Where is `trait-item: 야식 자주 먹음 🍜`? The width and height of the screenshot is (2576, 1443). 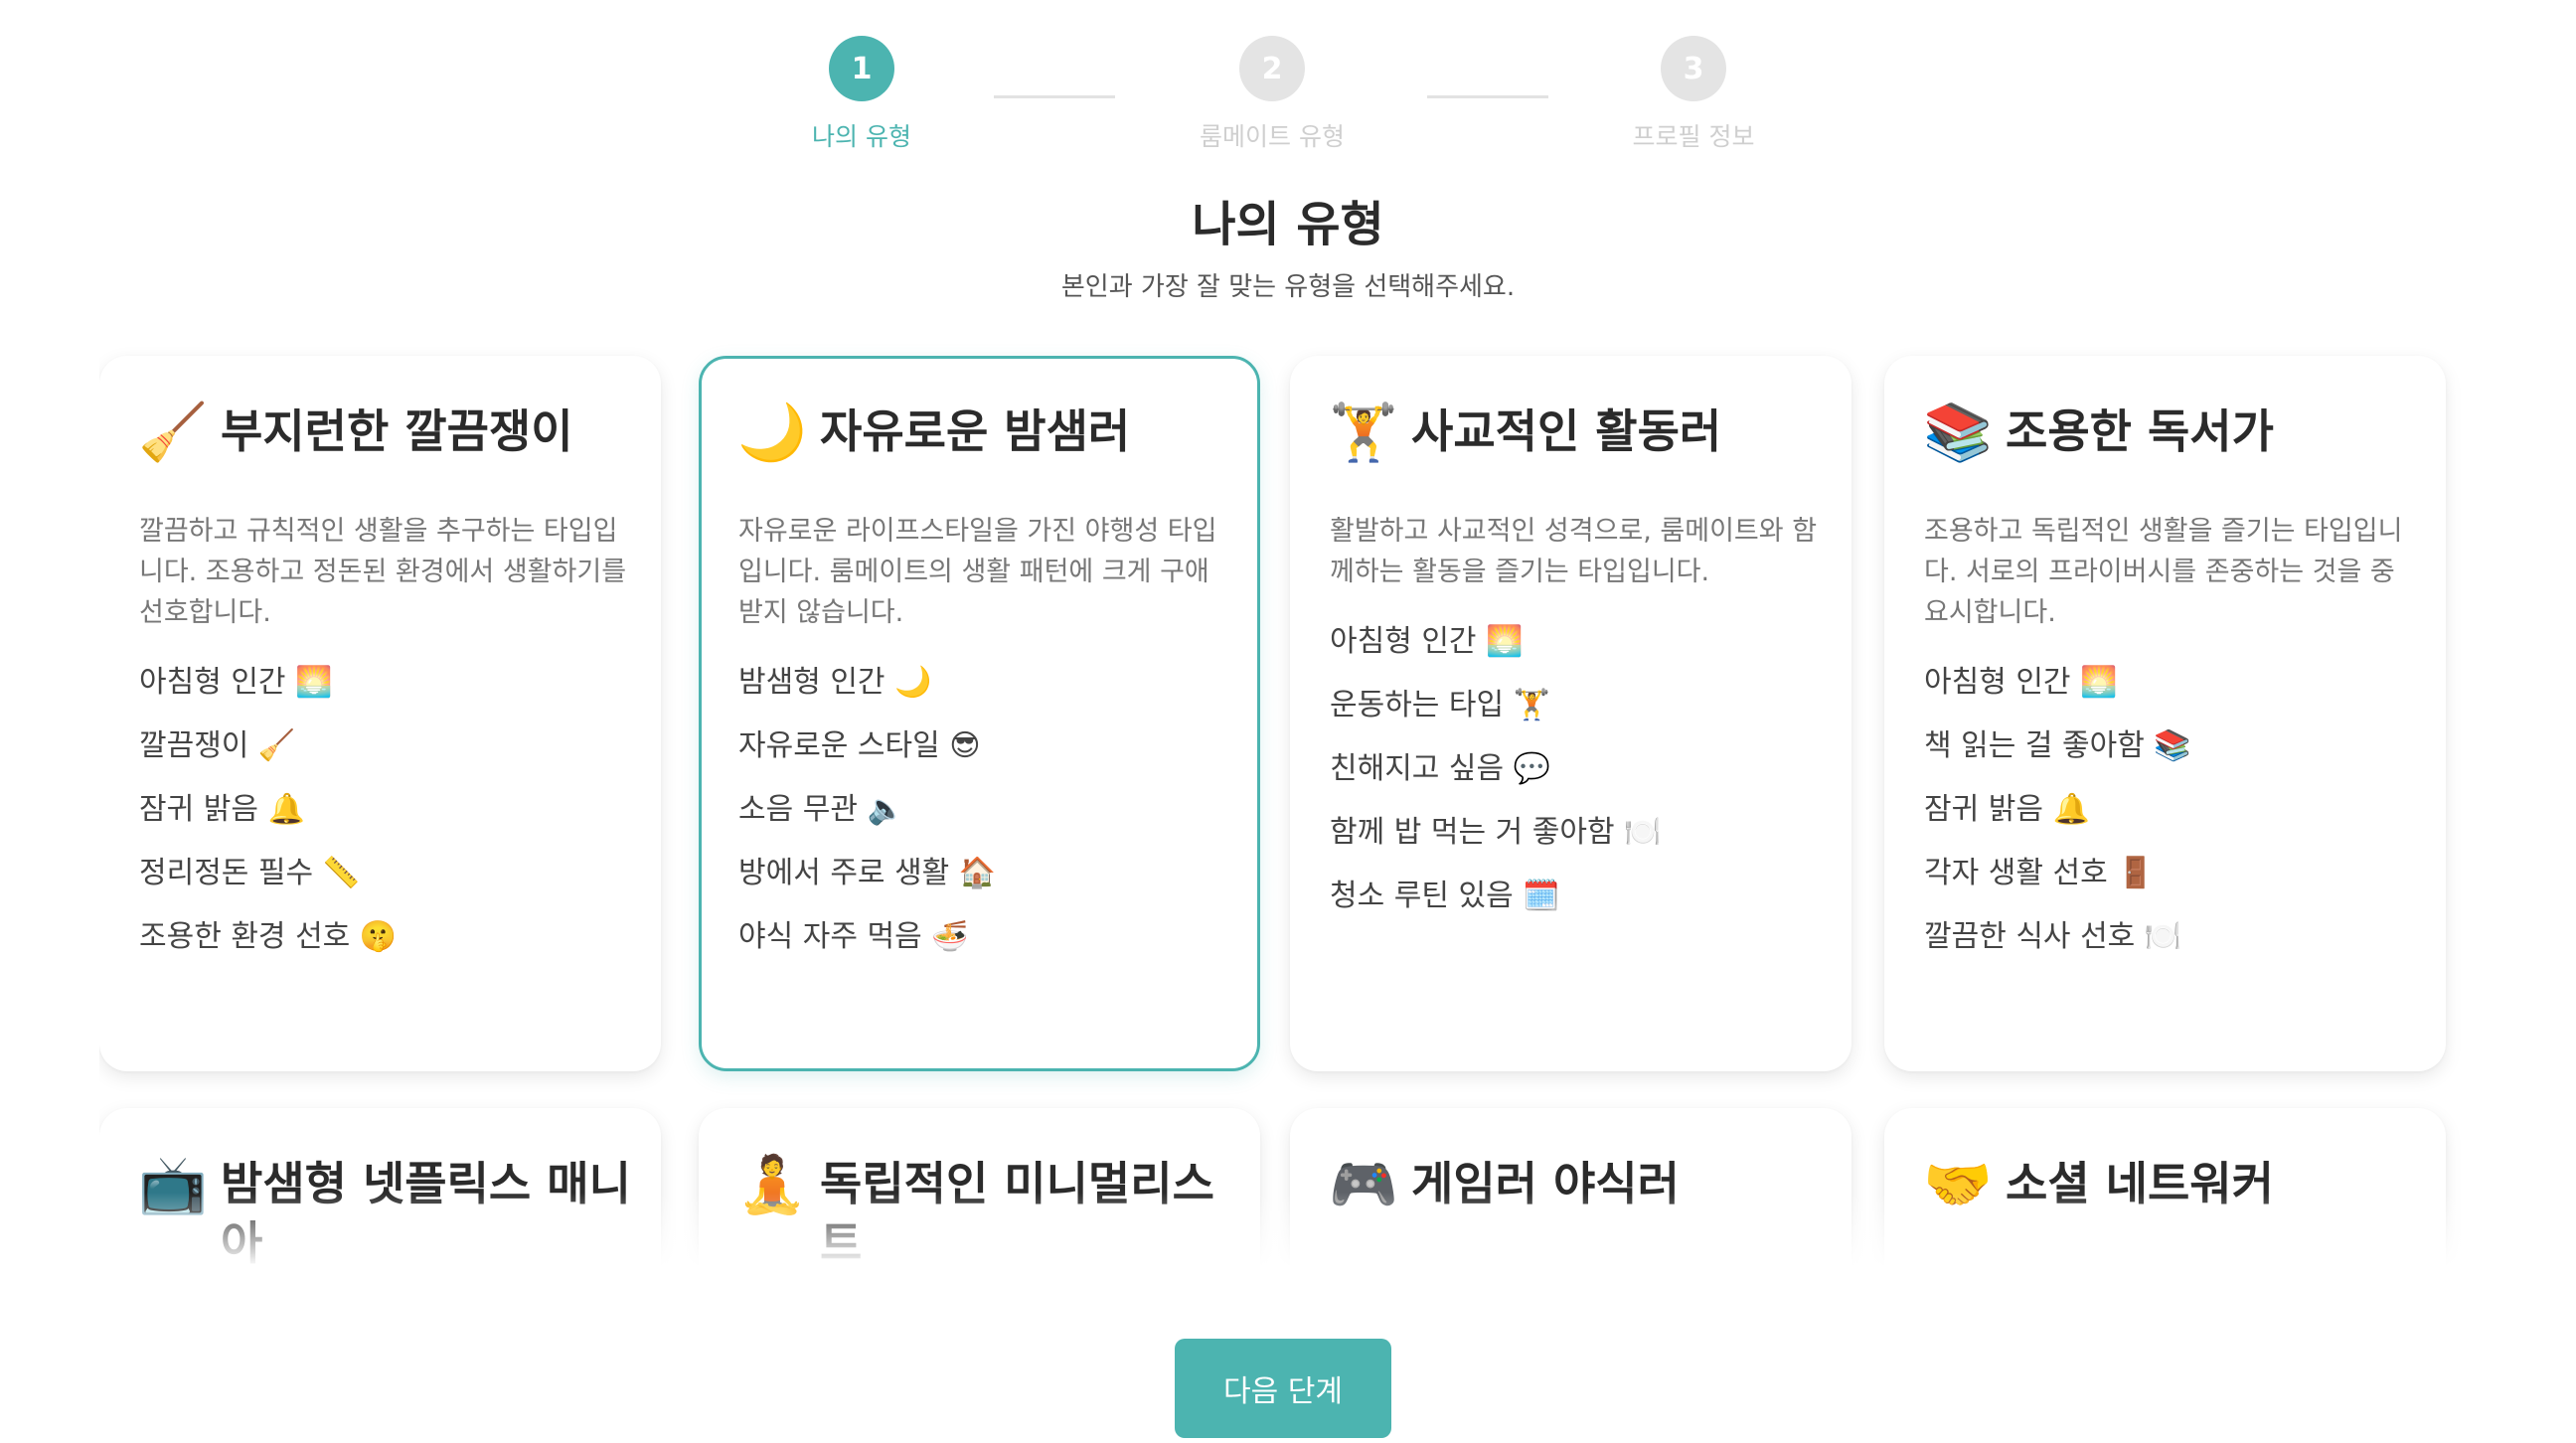
trait-item: 야식 자주 먹음 🍜 is located at coordinates (853, 936).